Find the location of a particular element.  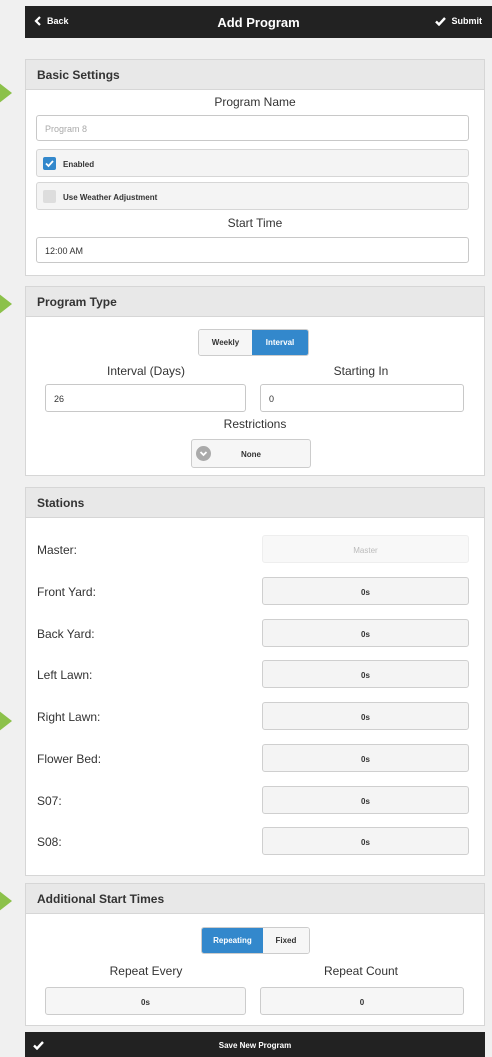

app-header: Back Add Program Submit is located at coordinates (258, 22).